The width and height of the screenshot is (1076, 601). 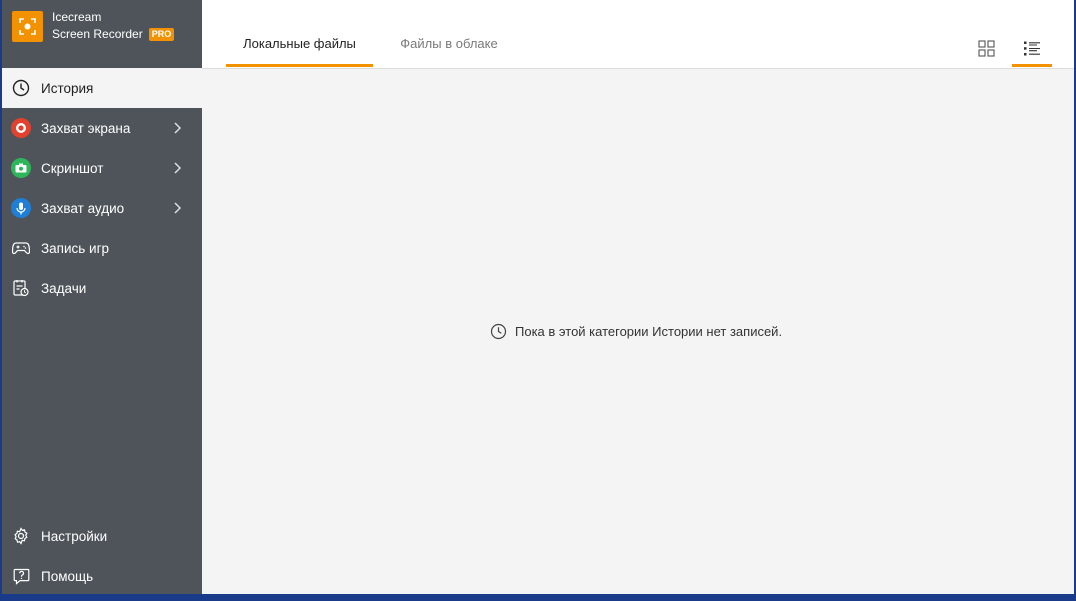 I want to click on sidebar-item-screen-capture: Захват экрана, so click(x=102, y=128).